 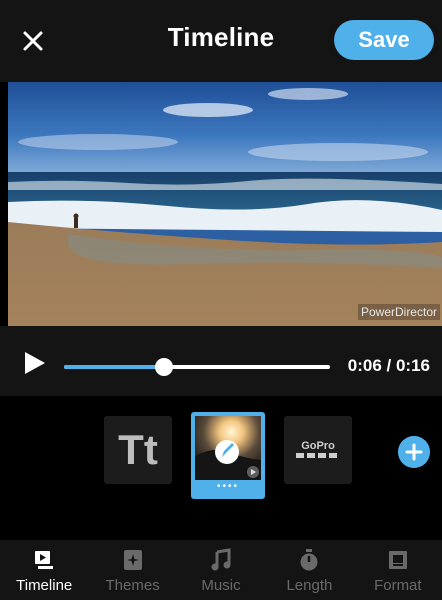 I want to click on stopwatch-icon, so click(x=309, y=560).